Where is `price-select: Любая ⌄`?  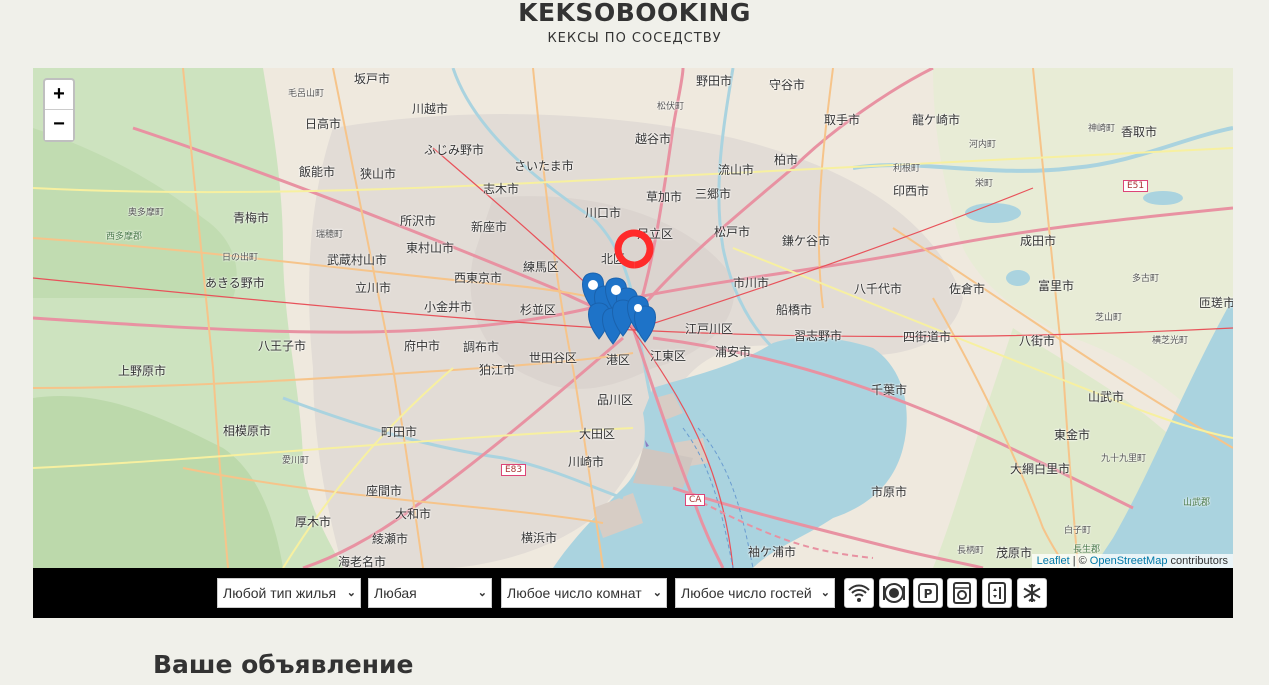
price-select: Любая ⌄ is located at coordinates (430, 593).